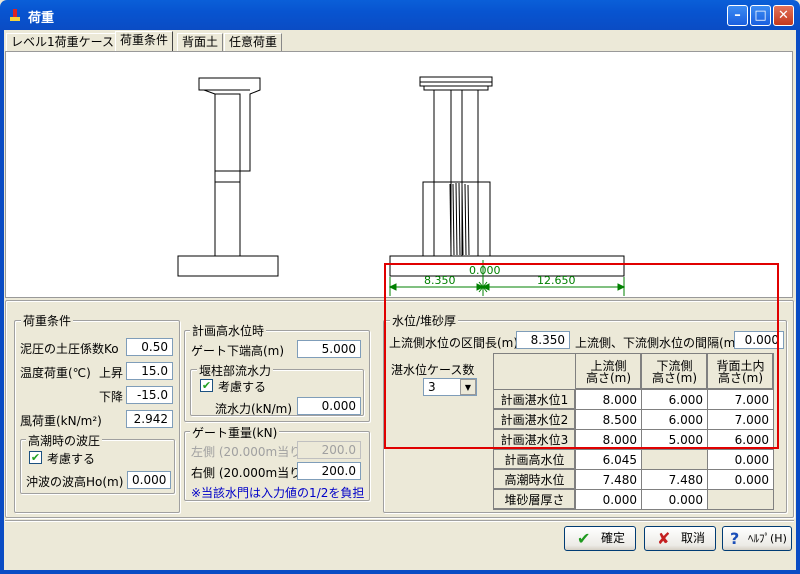 Image resolution: width=800 pixels, height=574 pixels. What do you see at coordinates (693, 538) in the screenshot?
I see `cancel-label: 取消` at bounding box center [693, 538].